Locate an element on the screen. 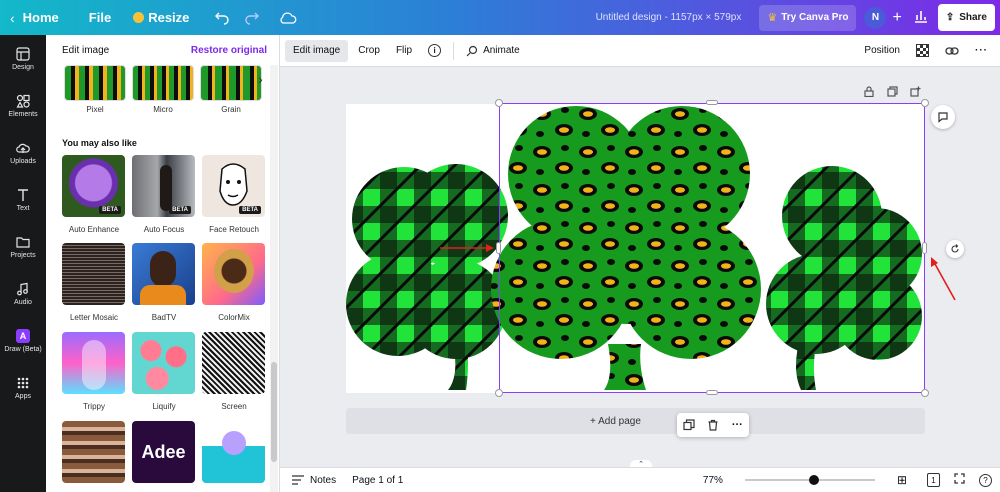 This screenshot has height=492, width=1000. sidebar-item-text: Text is located at coordinates (23, 199).